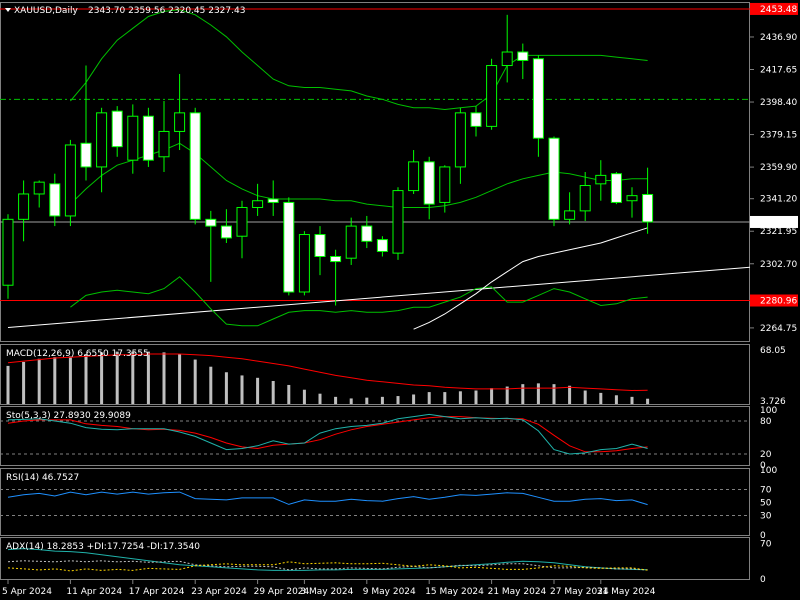 The image size is (800, 600). What do you see at coordinates (8, 10) in the screenshot?
I see `header-dropdown-icon` at bounding box center [8, 10].